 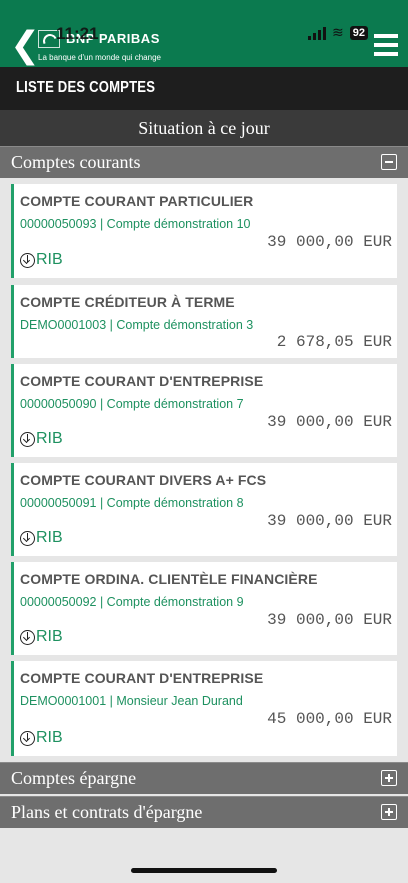 What do you see at coordinates (358, 33) in the screenshot?
I see `battery-icon: 92` at bounding box center [358, 33].